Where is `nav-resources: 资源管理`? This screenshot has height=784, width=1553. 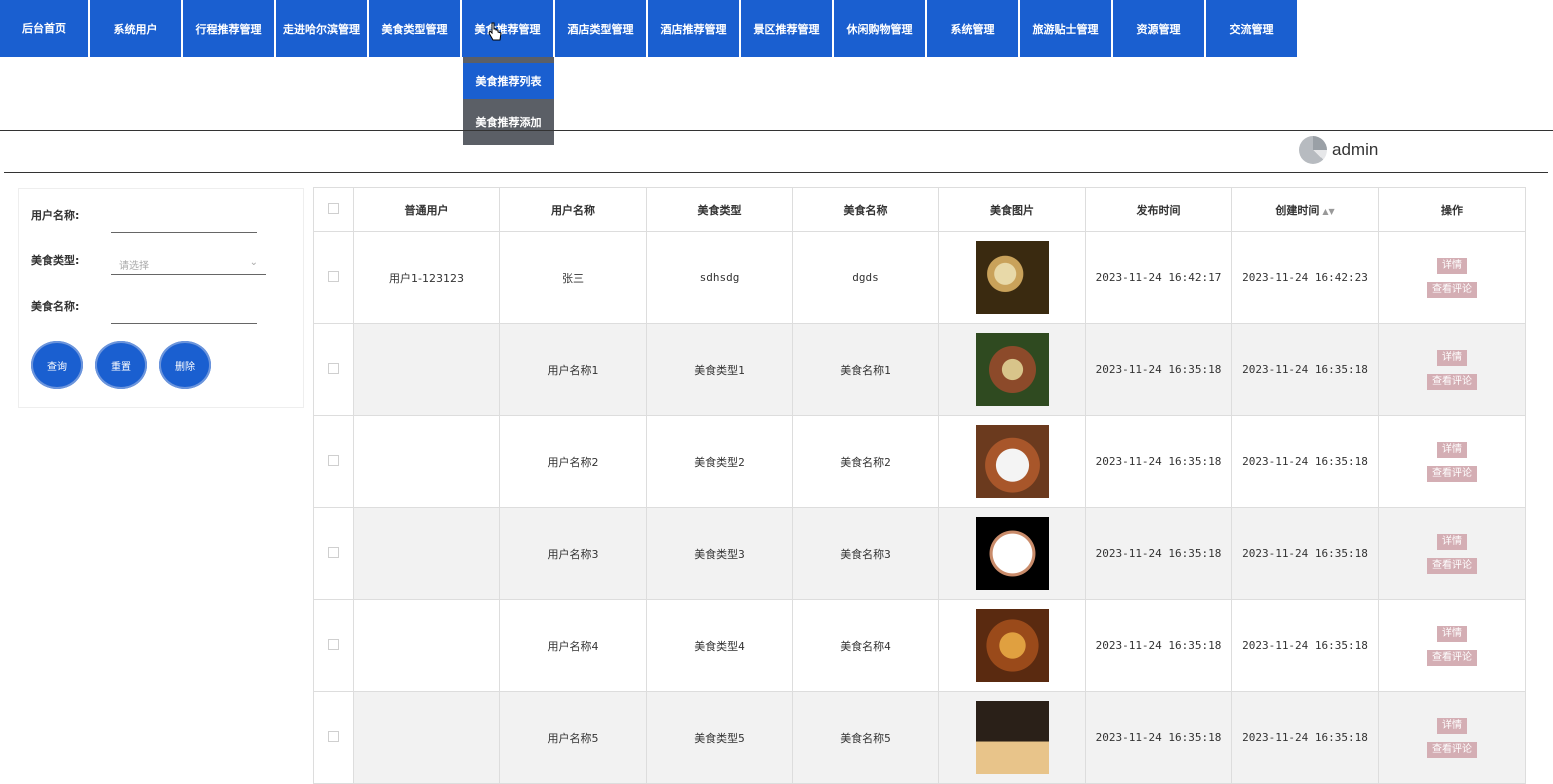
nav-resources: 资源管理 is located at coordinates (1158, 28).